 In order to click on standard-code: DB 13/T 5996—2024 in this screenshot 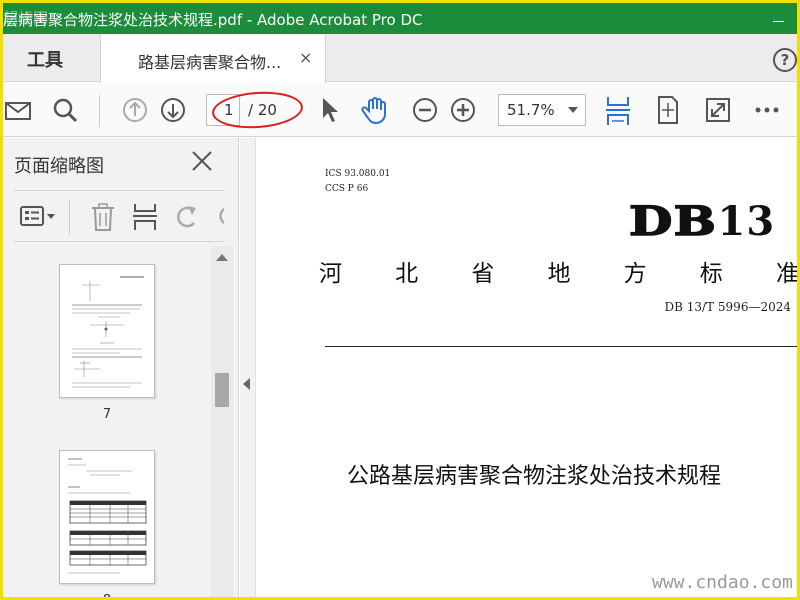, I will do `click(727, 307)`.